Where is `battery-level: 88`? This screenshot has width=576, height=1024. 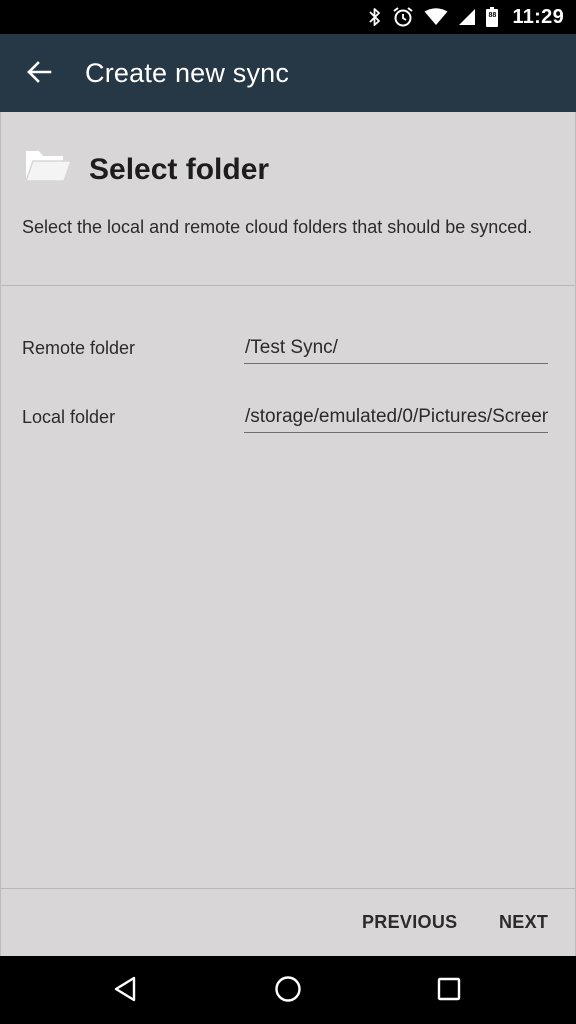
battery-level: 88 is located at coordinates (492, 15).